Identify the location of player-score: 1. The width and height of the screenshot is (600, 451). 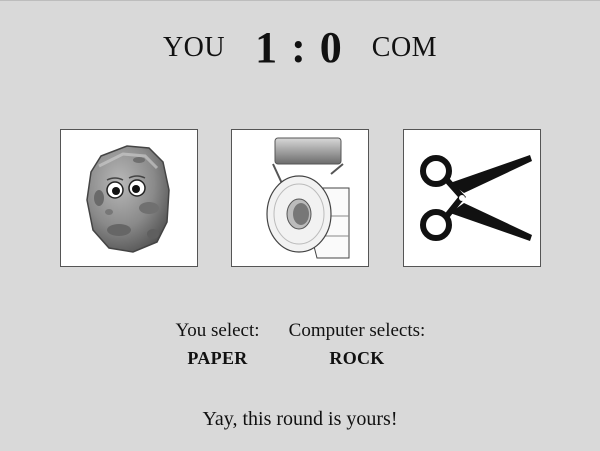
(266, 47).